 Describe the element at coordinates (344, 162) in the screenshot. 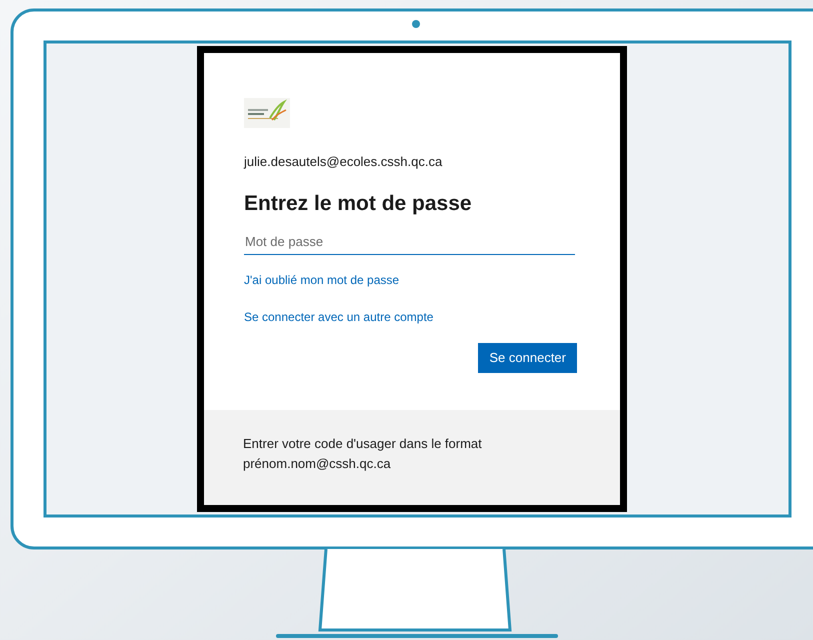

I see `account-email: julie.desautels@ecoles.cssh.qc.ca` at that location.